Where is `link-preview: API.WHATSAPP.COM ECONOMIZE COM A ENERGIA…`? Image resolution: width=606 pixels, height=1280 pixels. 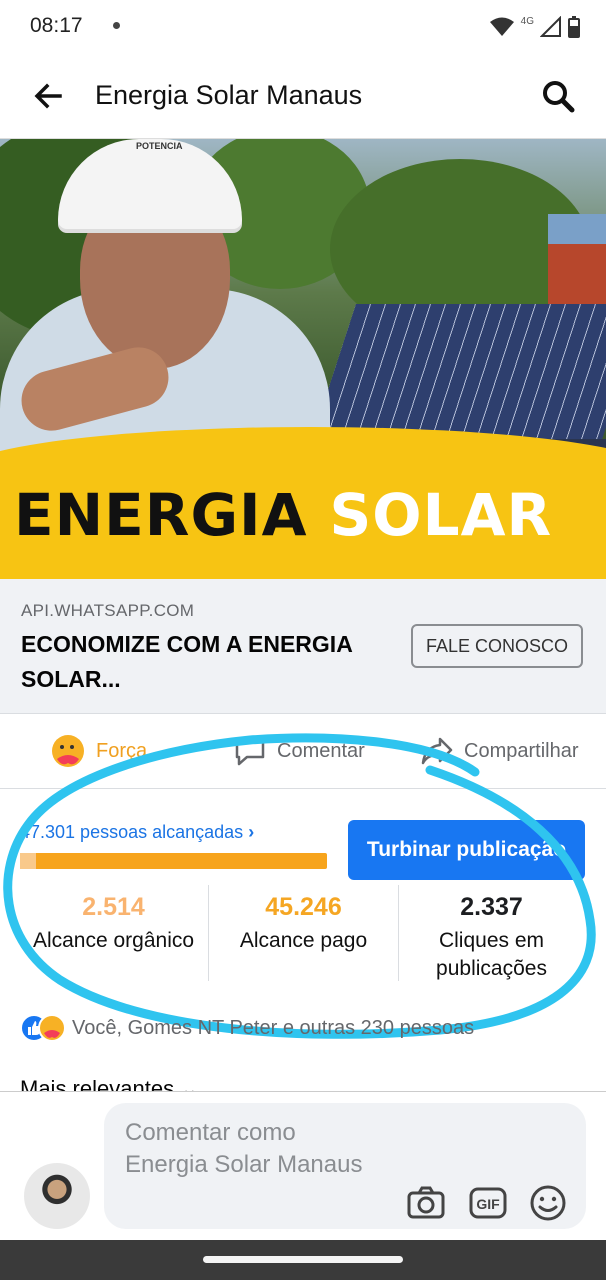 link-preview: API.WHATSAPP.COM ECONOMIZE COM A ENERGIA… is located at coordinates (303, 646).